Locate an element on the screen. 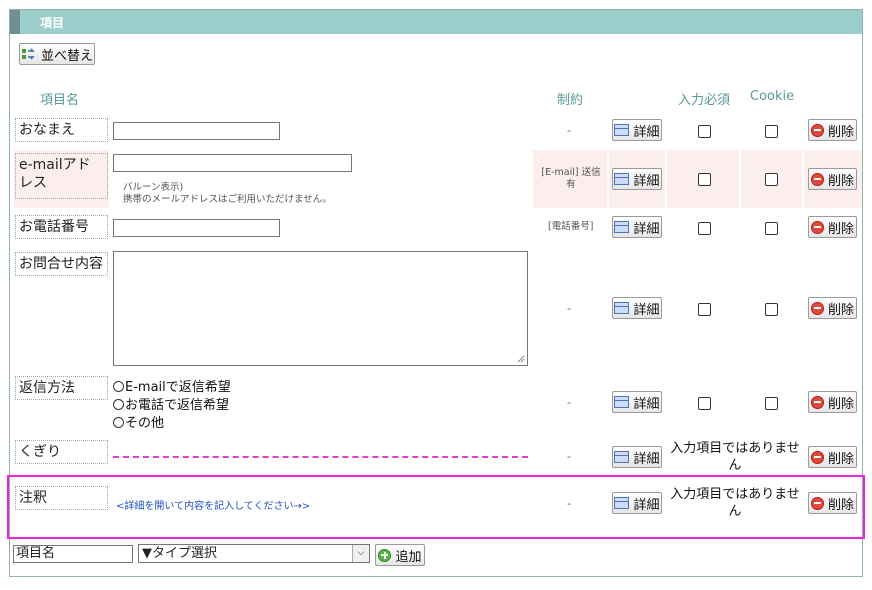  row-label: おなまえ is located at coordinates (61, 130).